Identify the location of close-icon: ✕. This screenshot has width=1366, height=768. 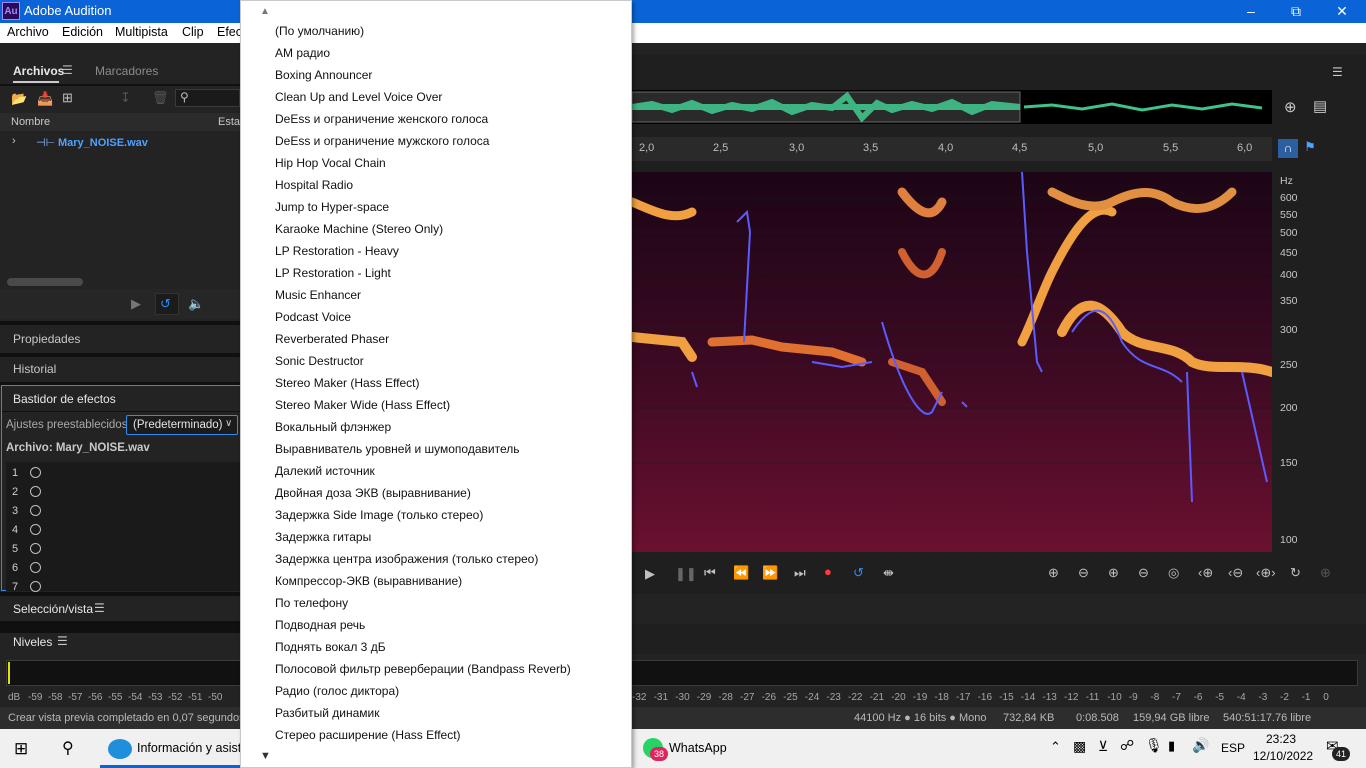
(1342, 11).